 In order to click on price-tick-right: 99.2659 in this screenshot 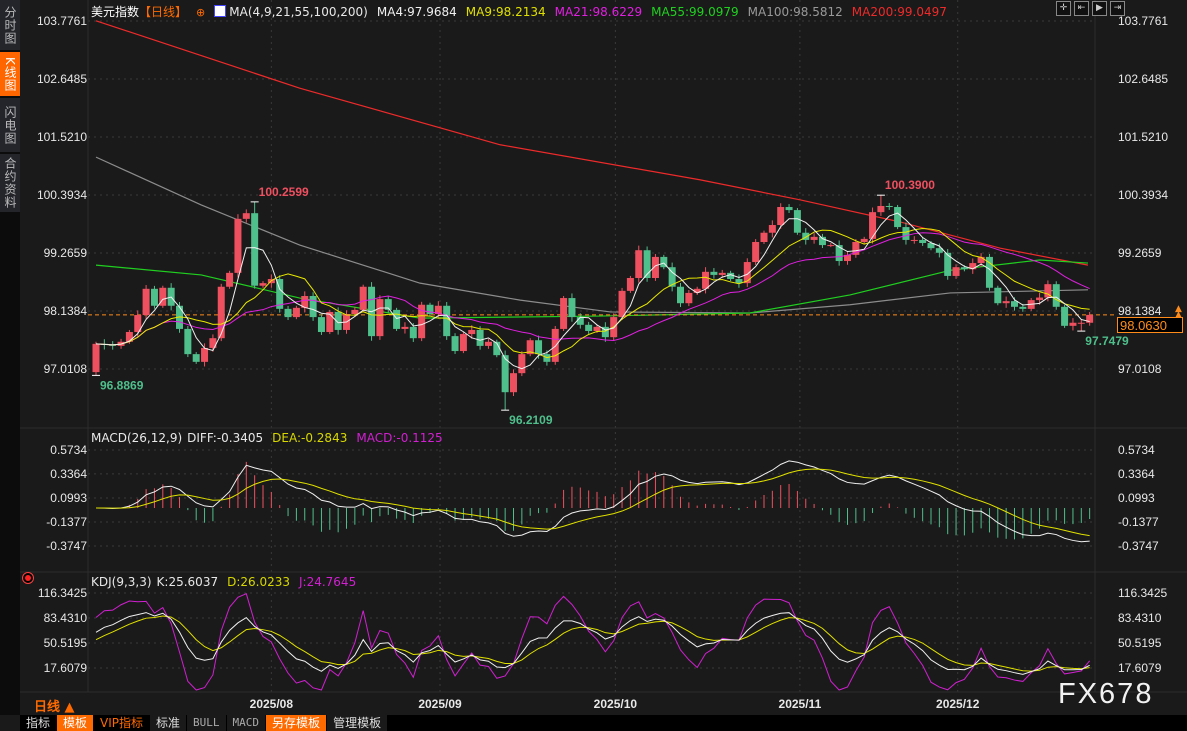, I will do `click(1140, 253)`.